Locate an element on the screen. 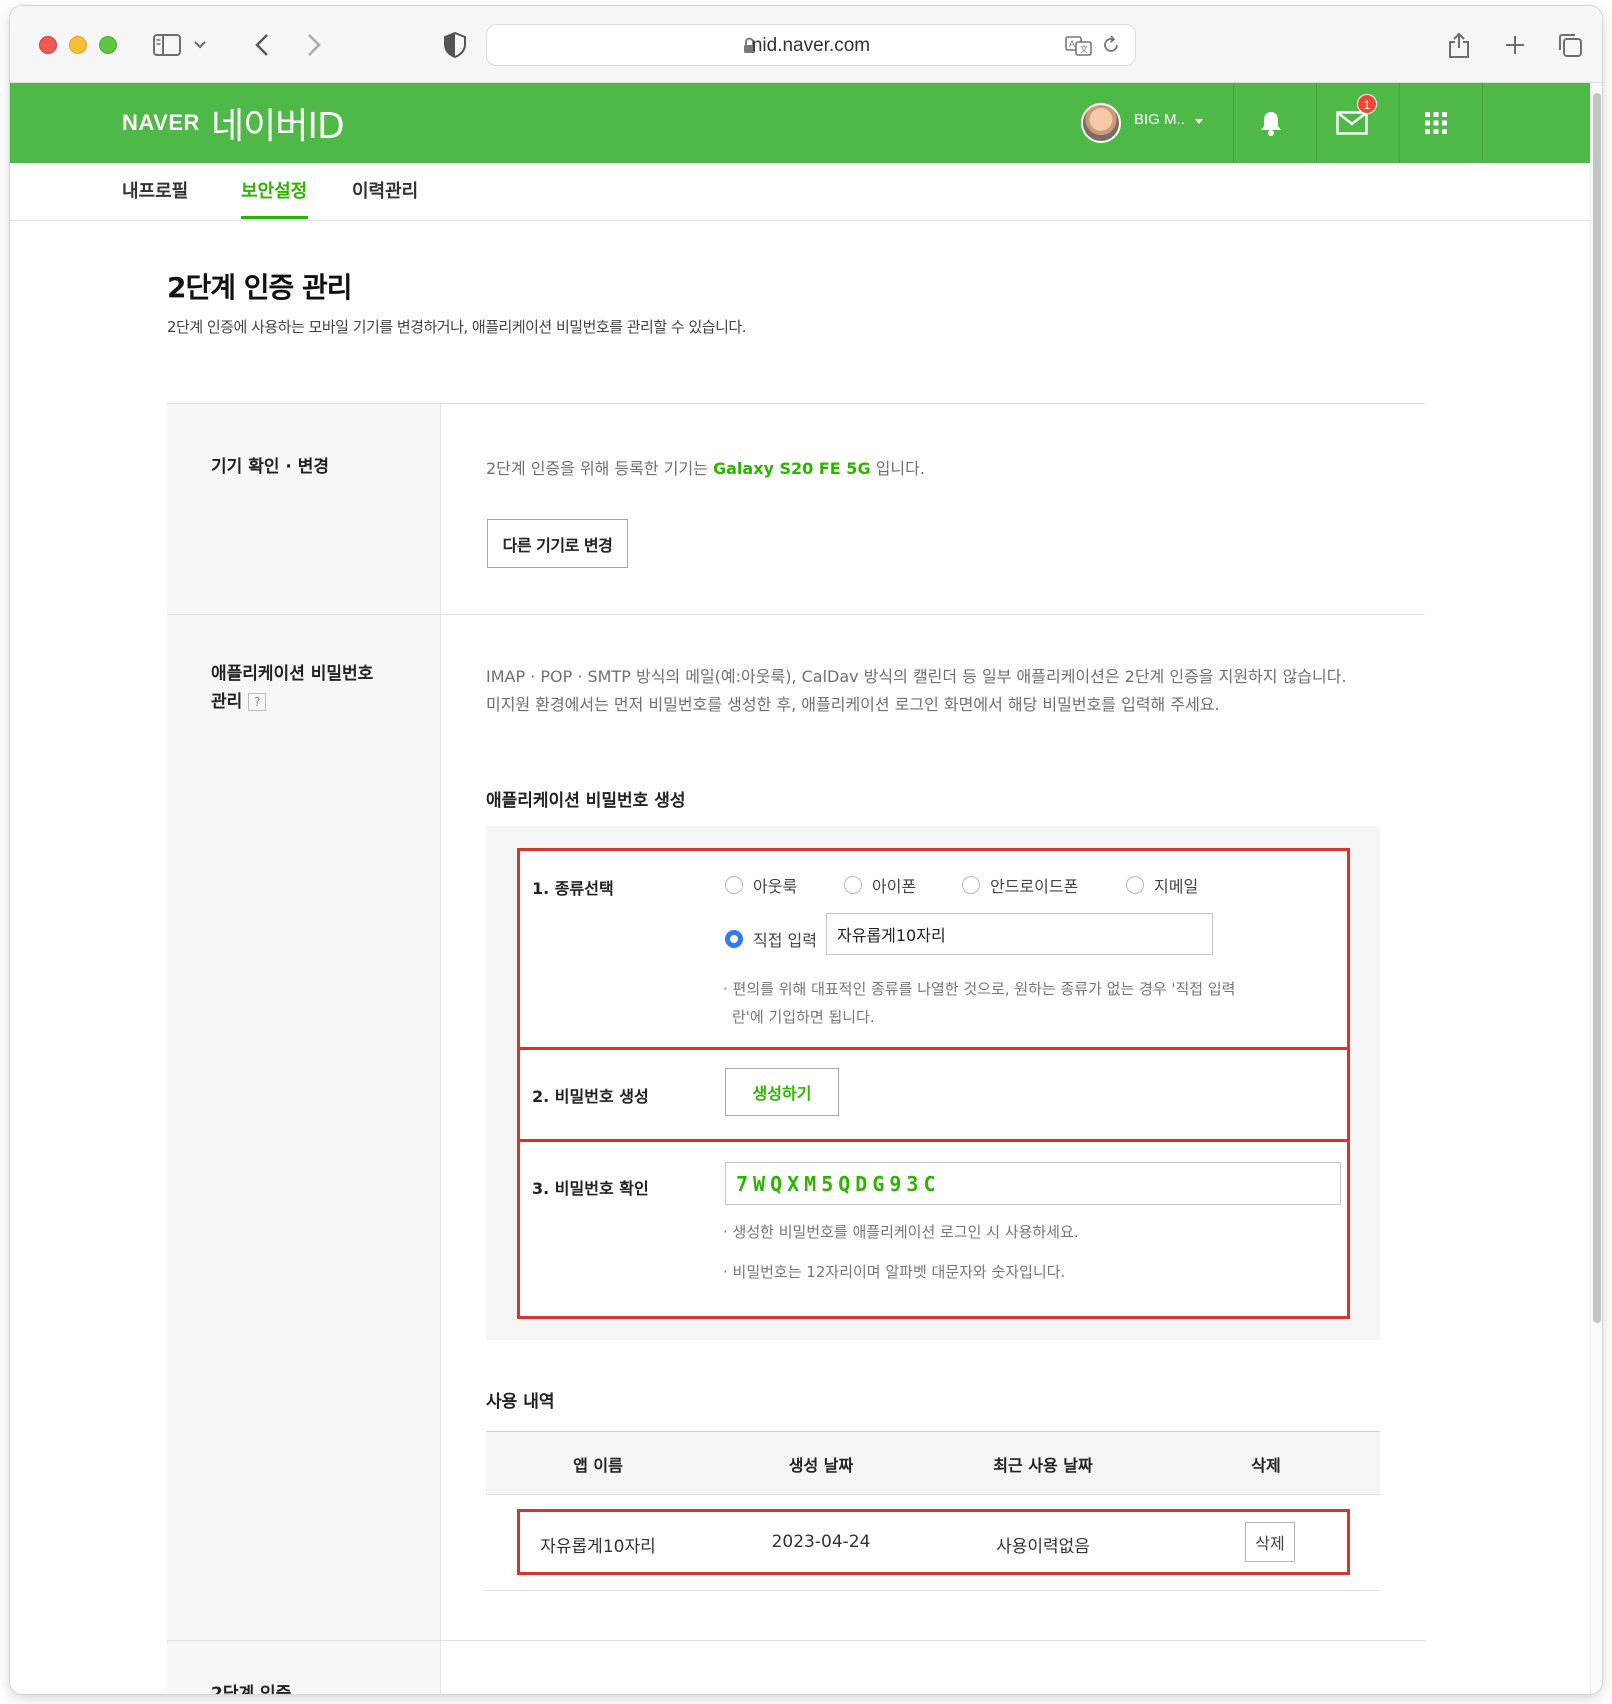  usage-table-header: 앱 이름 생성 날짜 최근 사용 날짜 삭제 is located at coordinates (933, 1463).